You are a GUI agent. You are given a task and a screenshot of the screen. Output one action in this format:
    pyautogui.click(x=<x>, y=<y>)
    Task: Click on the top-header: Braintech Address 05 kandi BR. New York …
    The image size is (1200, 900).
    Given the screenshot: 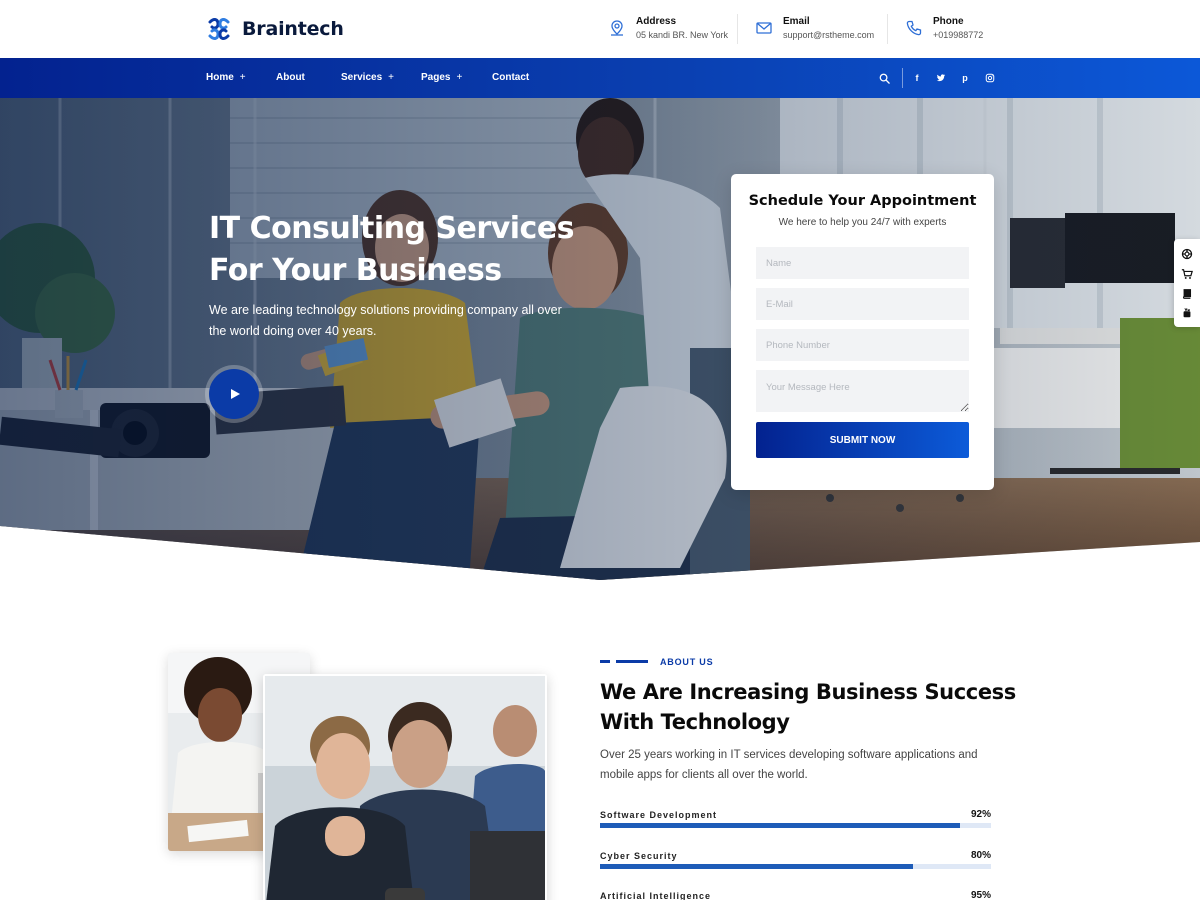 What is the action you would take?
    pyautogui.click(x=600, y=29)
    